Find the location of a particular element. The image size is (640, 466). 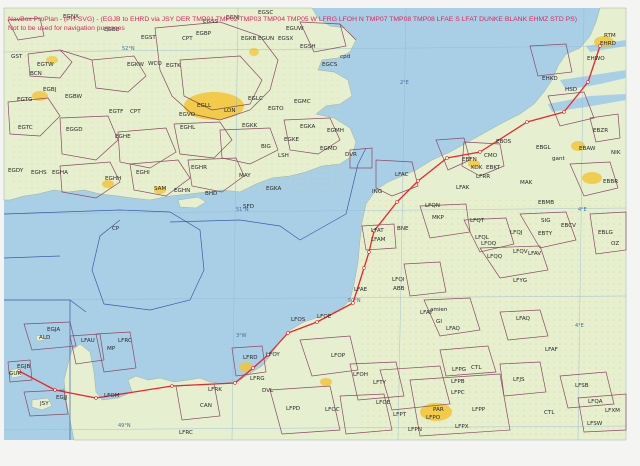

map-label: LFTY is located at coordinates (380, 383).